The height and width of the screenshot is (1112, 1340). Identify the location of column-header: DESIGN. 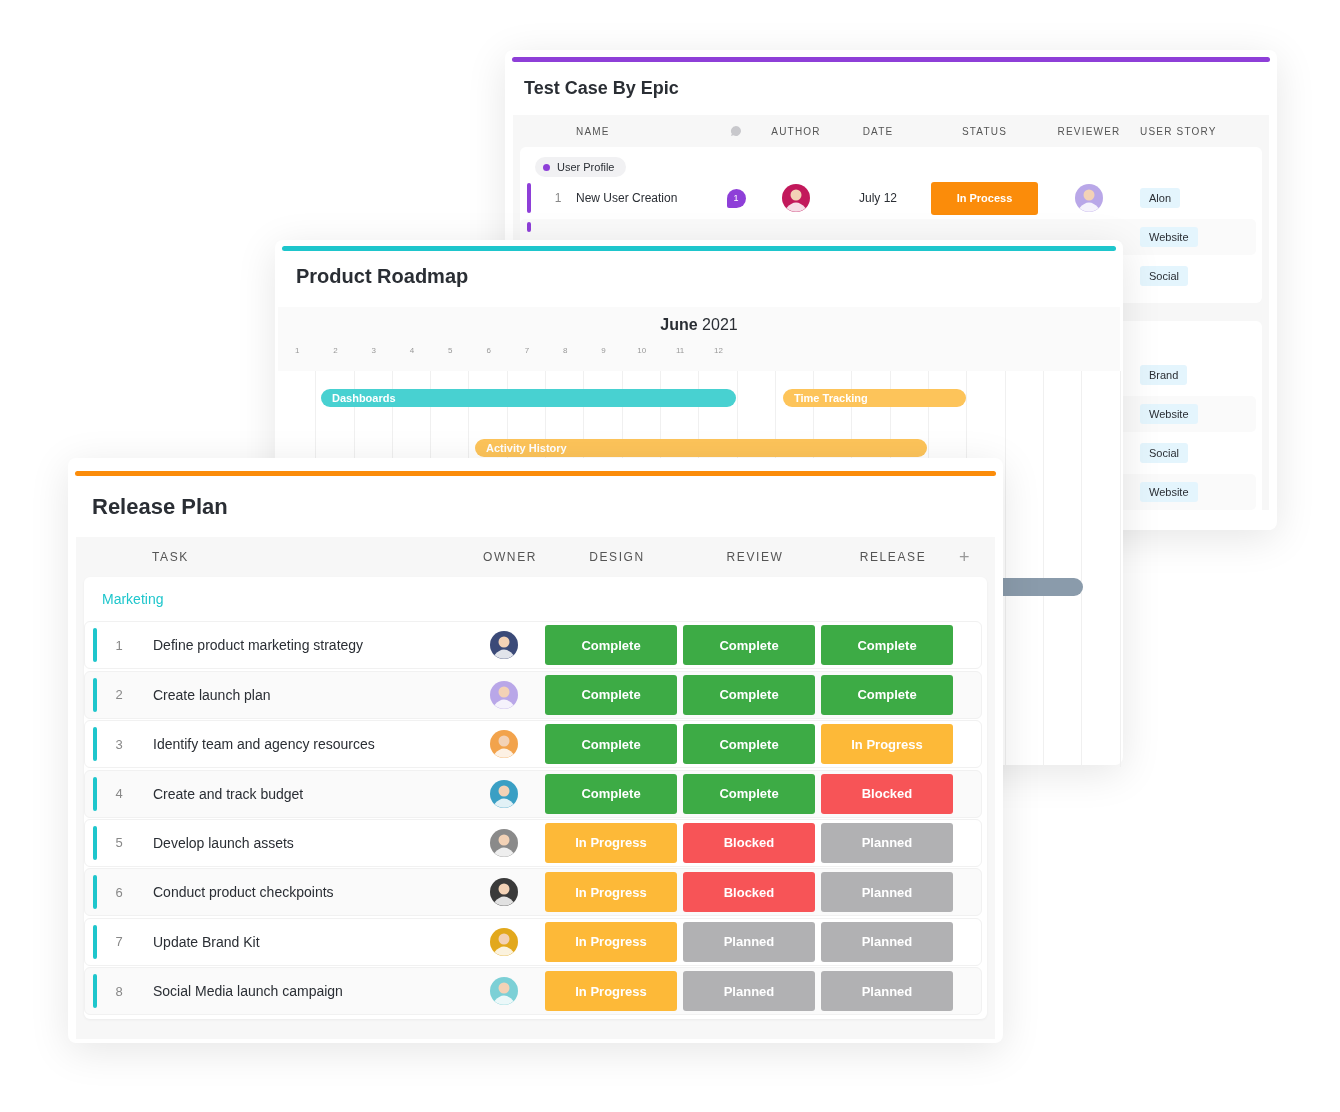
(617, 557).